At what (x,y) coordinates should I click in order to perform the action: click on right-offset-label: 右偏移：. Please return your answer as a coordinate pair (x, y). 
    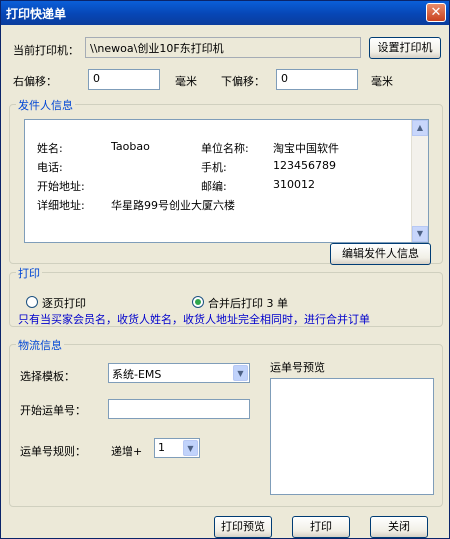
    Looking at the image, I should click on (35, 81).